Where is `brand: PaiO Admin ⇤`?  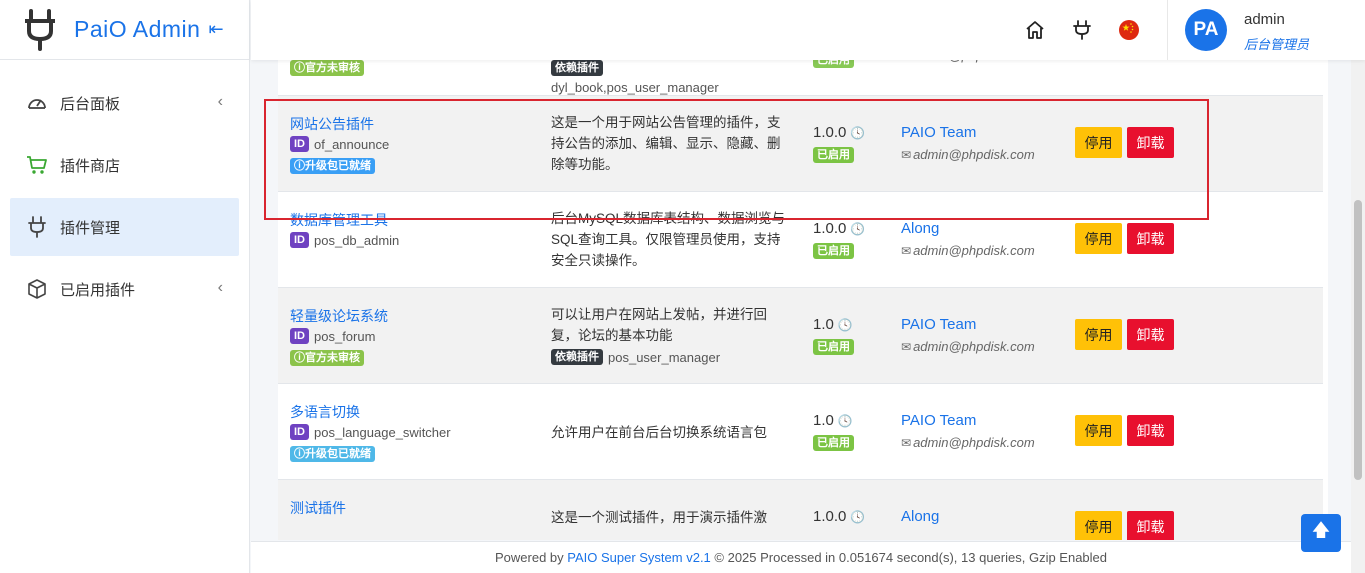
brand: PaiO Admin ⇤ is located at coordinates (124, 30).